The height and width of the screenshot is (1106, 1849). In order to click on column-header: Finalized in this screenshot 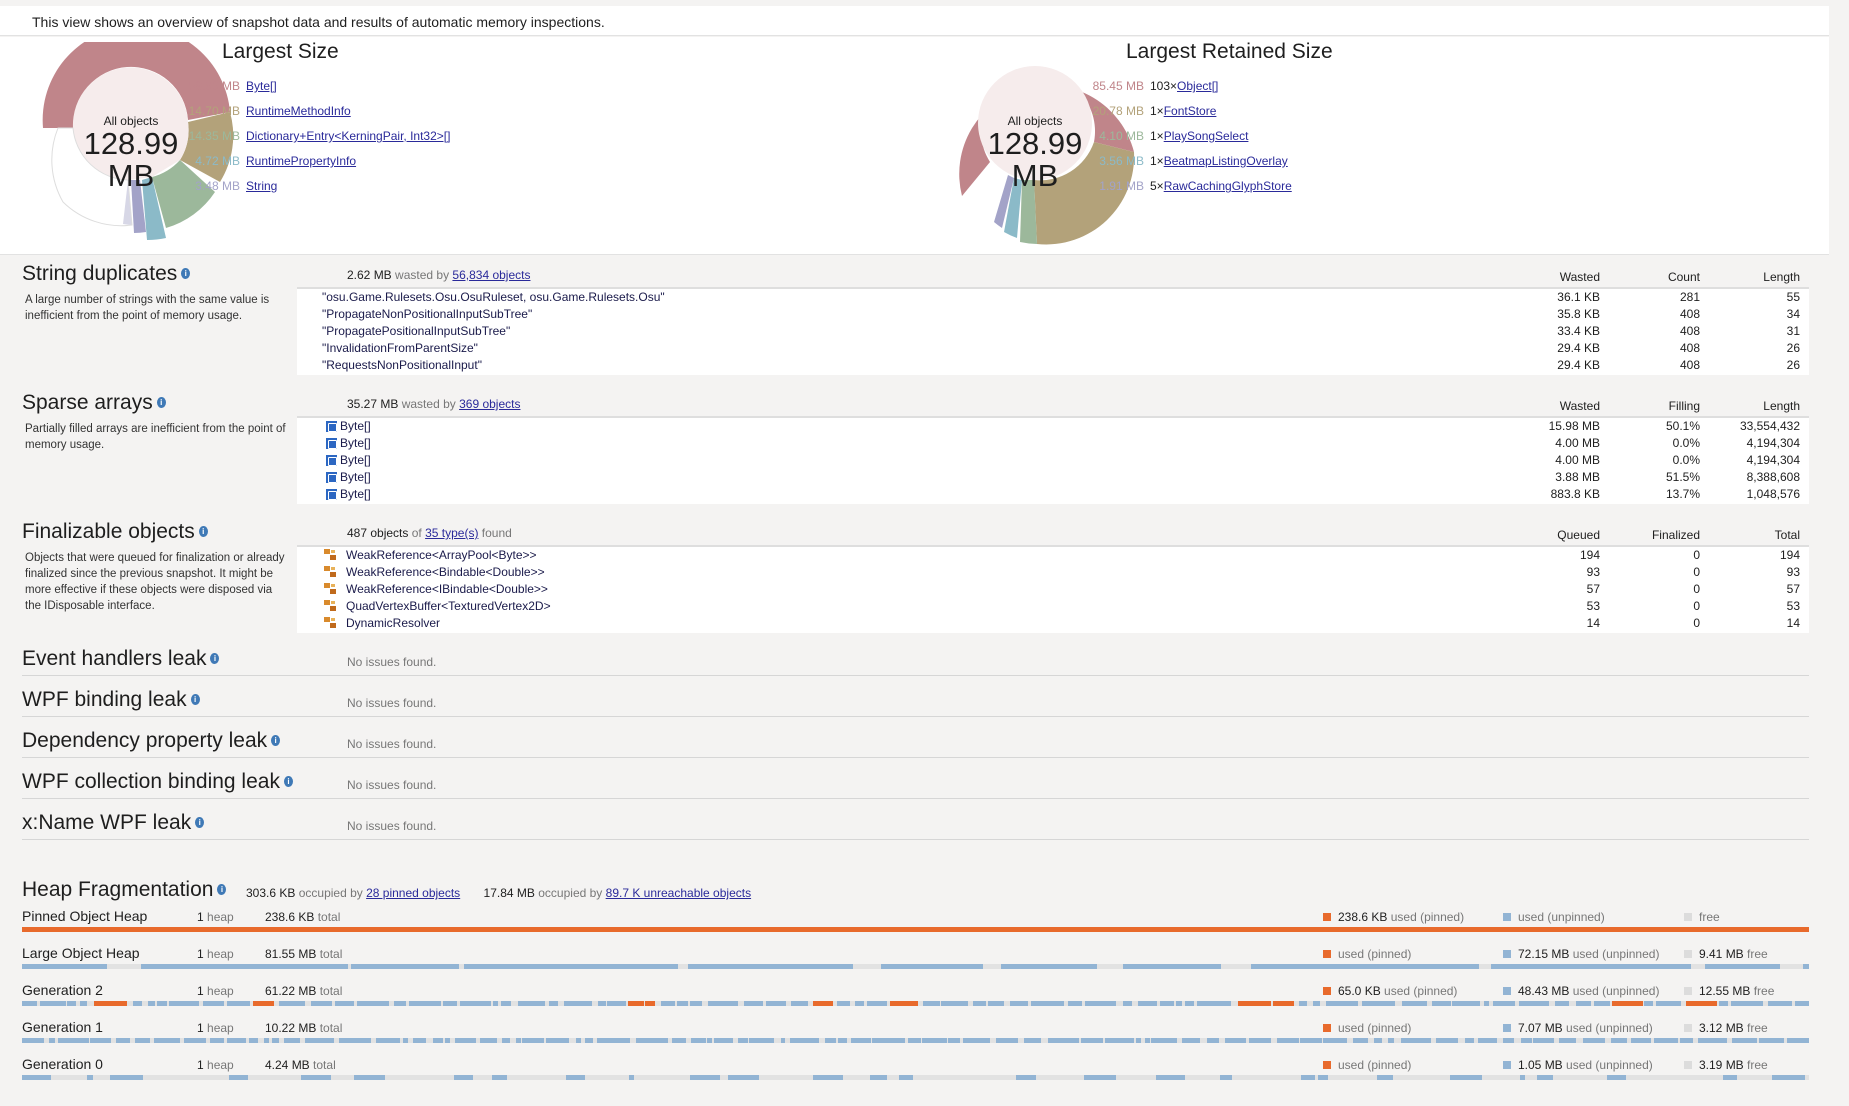, I will do `click(1660, 535)`.